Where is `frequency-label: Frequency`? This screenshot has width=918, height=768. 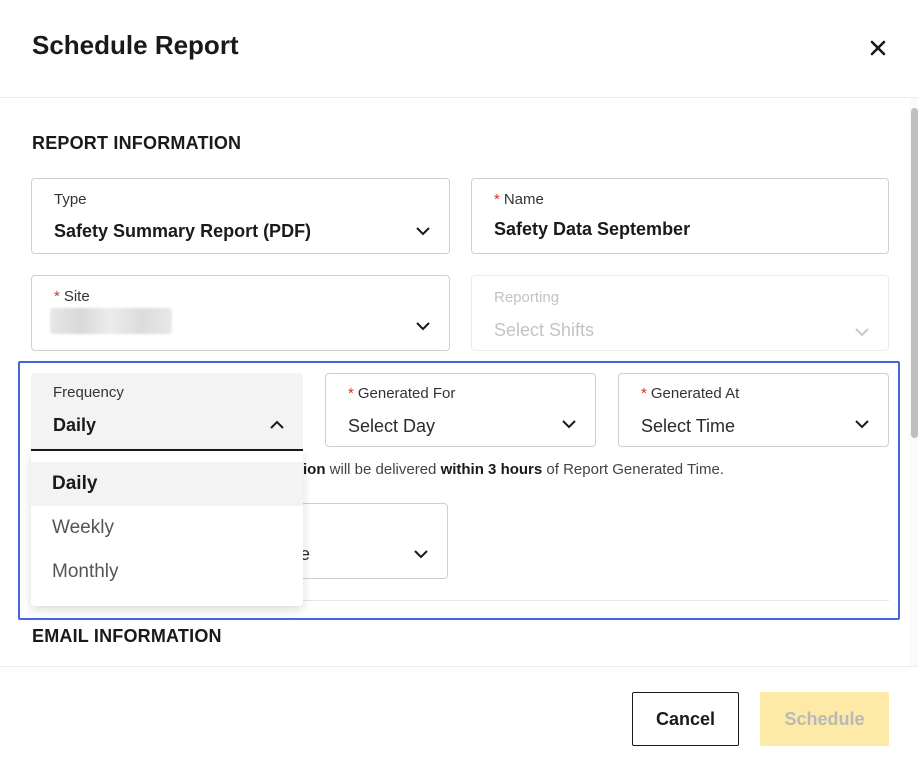 frequency-label: Frequency is located at coordinates (88, 392).